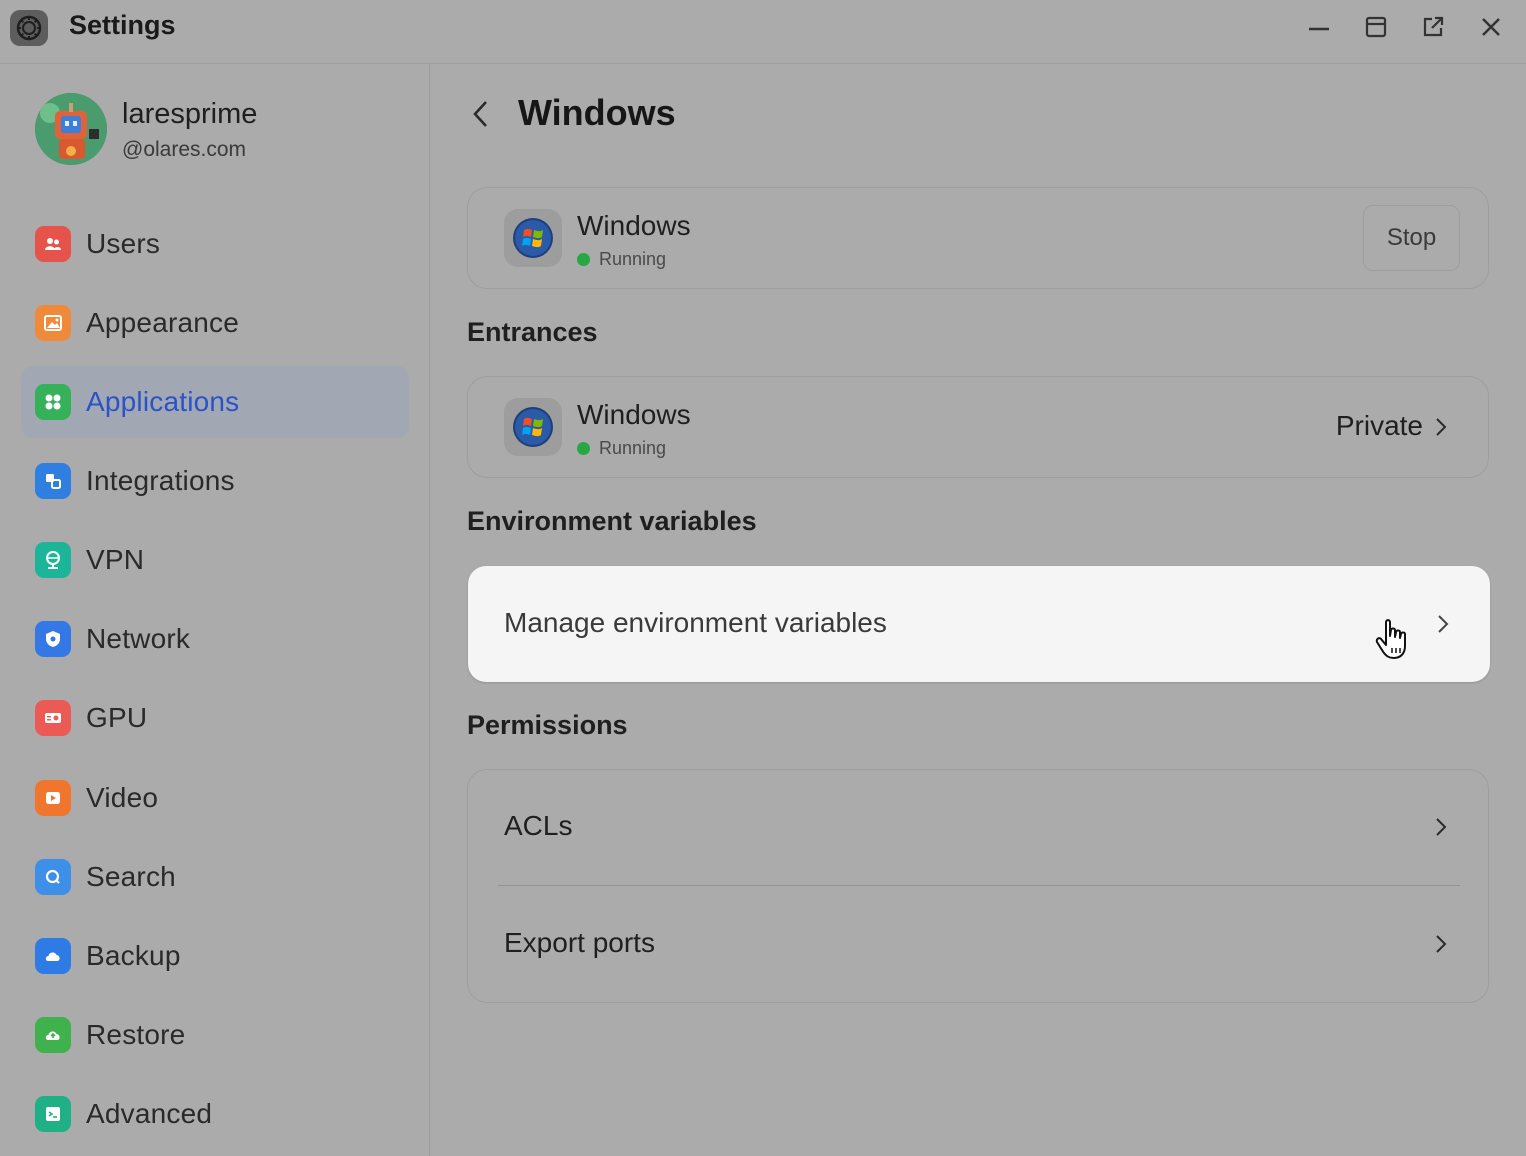 The width and height of the screenshot is (1526, 1156). I want to click on entrance-row: Windows Running Private, so click(978, 427).